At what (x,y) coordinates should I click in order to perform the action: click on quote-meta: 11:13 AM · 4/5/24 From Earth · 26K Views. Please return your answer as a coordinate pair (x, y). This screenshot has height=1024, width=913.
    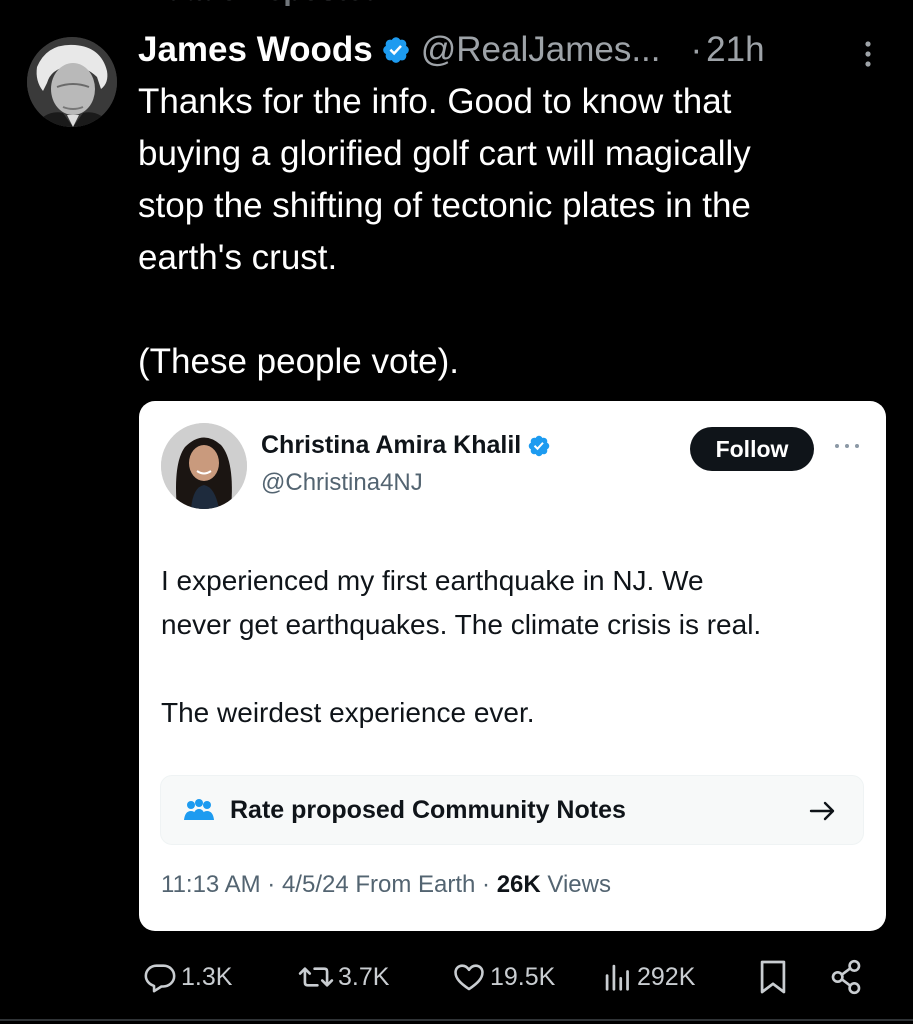
    Looking at the image, I should click on (386, 885).